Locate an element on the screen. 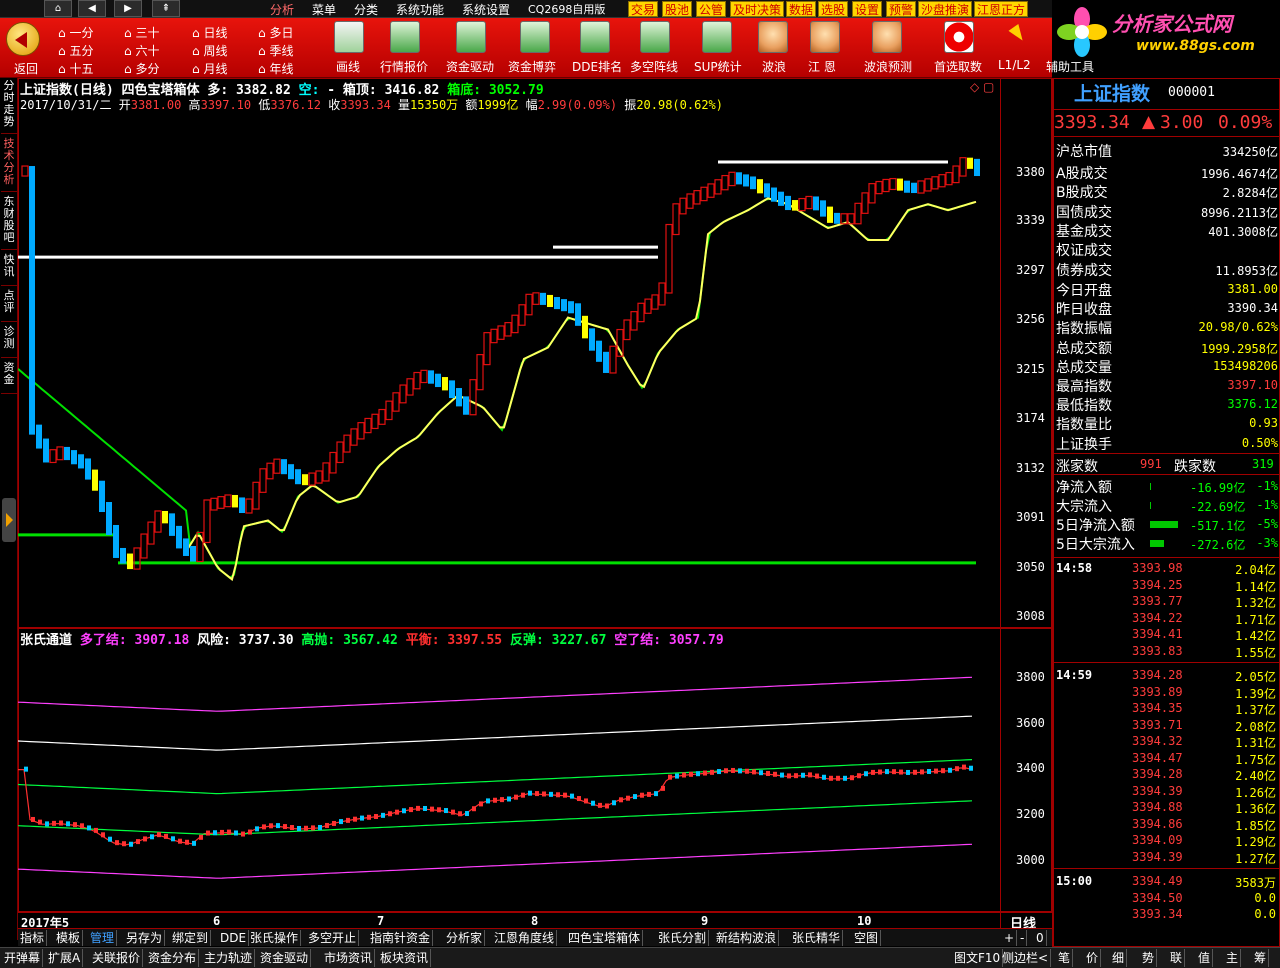 This screenshot has width=1280, height=968. indicator-tab: 指标 is located at coordinates (33, 938).